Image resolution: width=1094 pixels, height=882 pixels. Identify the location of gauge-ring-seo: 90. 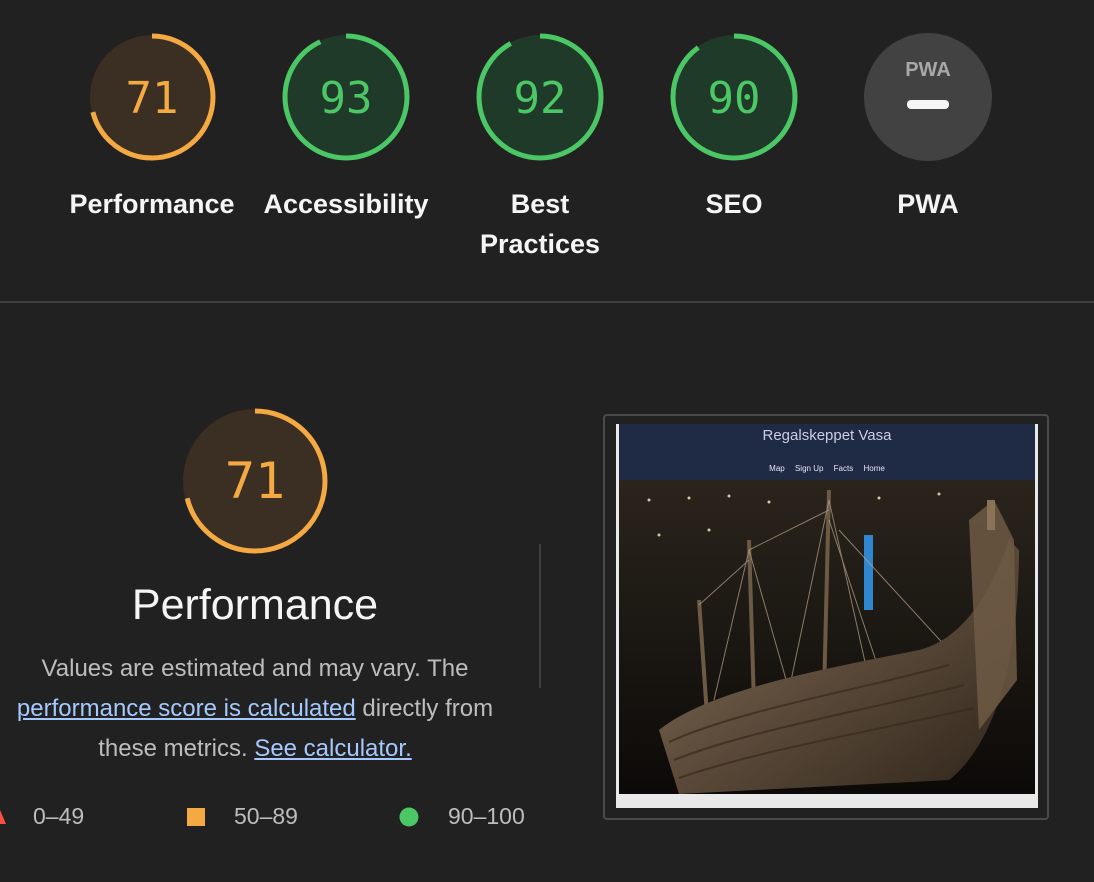
(734, 97).